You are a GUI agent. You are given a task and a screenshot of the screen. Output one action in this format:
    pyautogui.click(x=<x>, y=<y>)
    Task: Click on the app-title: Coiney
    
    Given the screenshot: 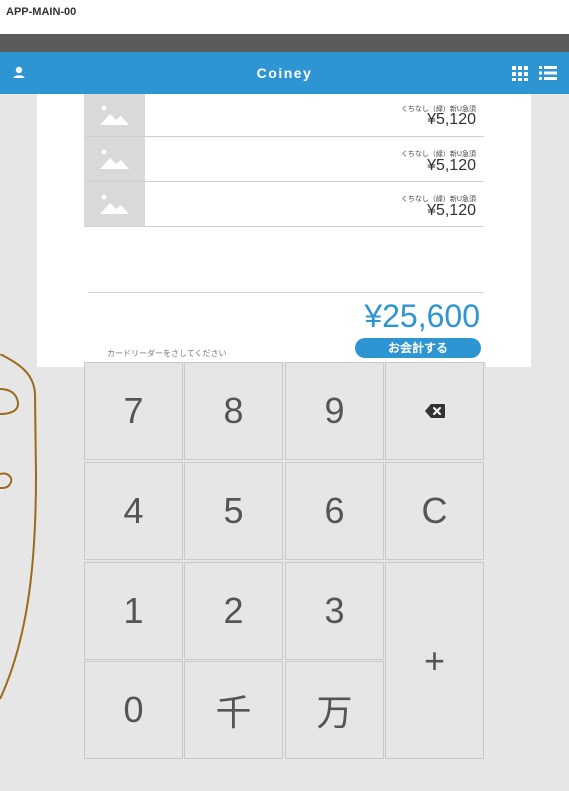 What is the action you would take?
    pyautogui.click(x=284, y=73)
    